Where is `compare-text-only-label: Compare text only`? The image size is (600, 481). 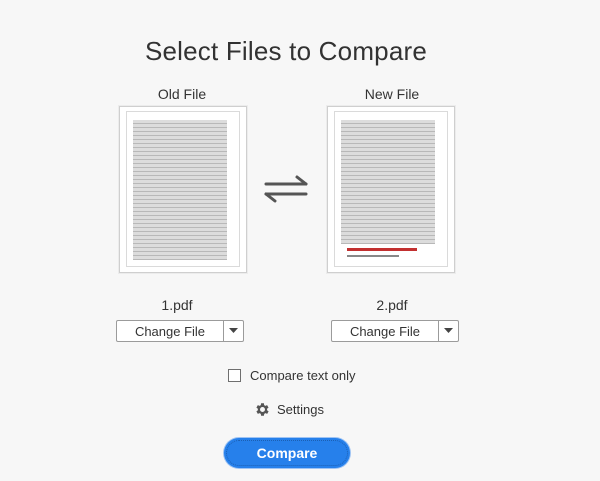
compare-text-only-label: Compare text only is located at coordinates (303, 375).